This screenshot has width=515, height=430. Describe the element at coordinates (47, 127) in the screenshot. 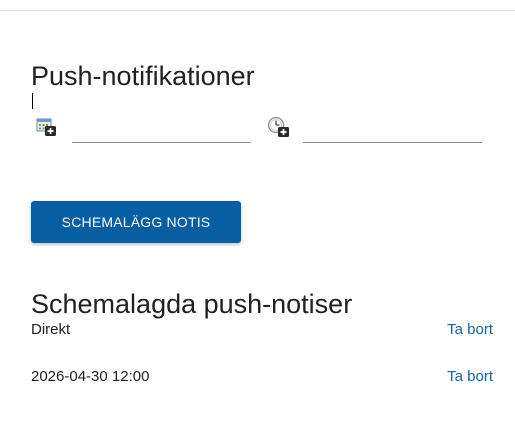

I see `calendar-add-icon` at that location.